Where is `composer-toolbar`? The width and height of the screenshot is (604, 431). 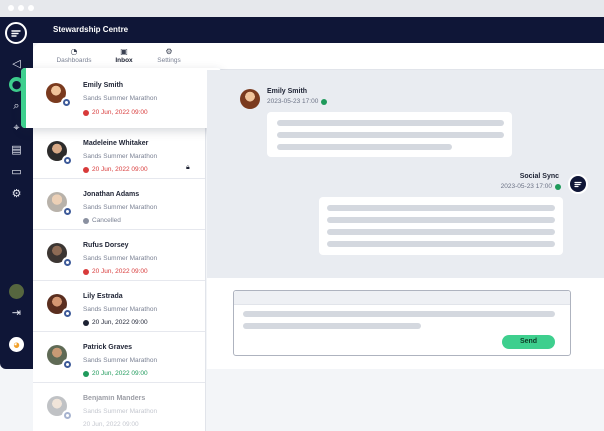 composer-toolbar is located at coordinates (402, 298).